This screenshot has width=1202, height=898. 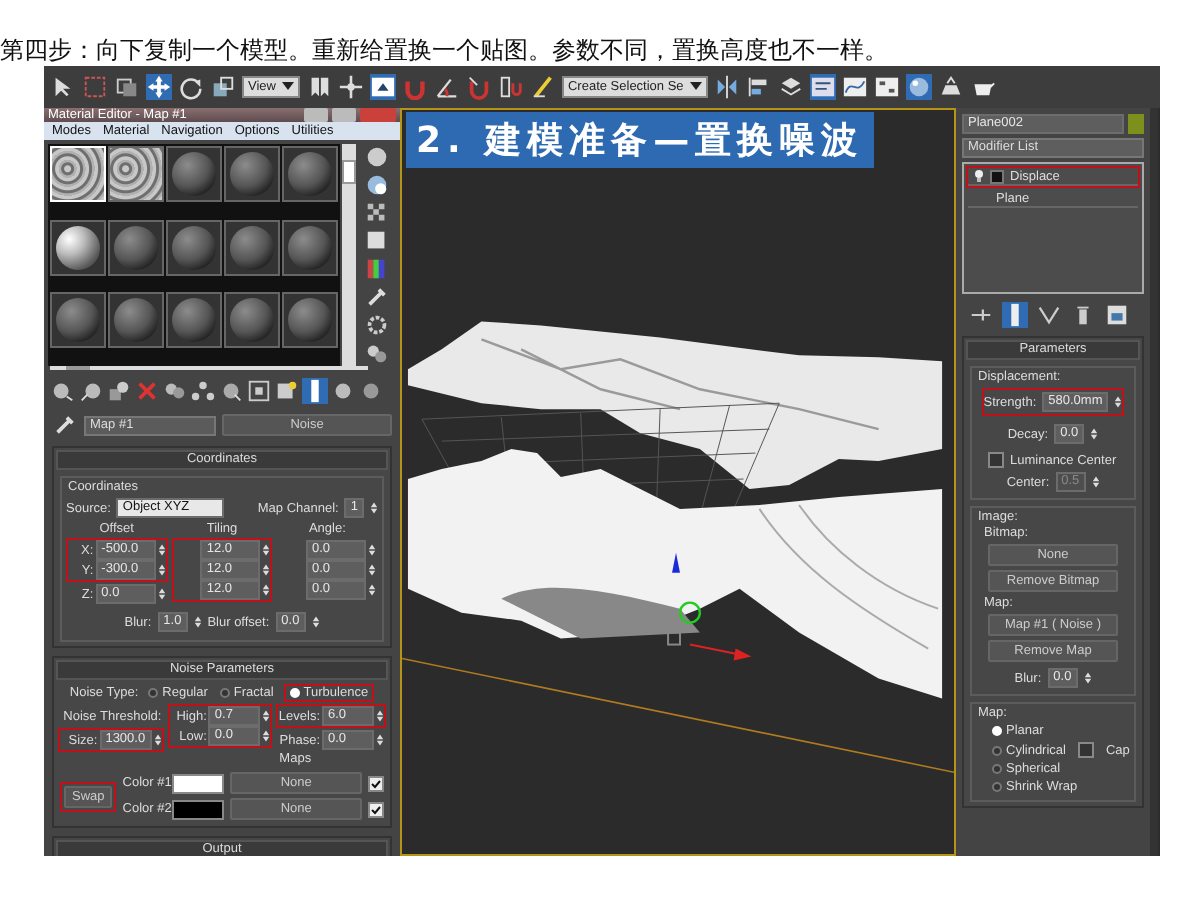 What do you see at coordinates (918, 87) in the screenshot?
I see `material-editor-icon` at bounding box center [918, 87].